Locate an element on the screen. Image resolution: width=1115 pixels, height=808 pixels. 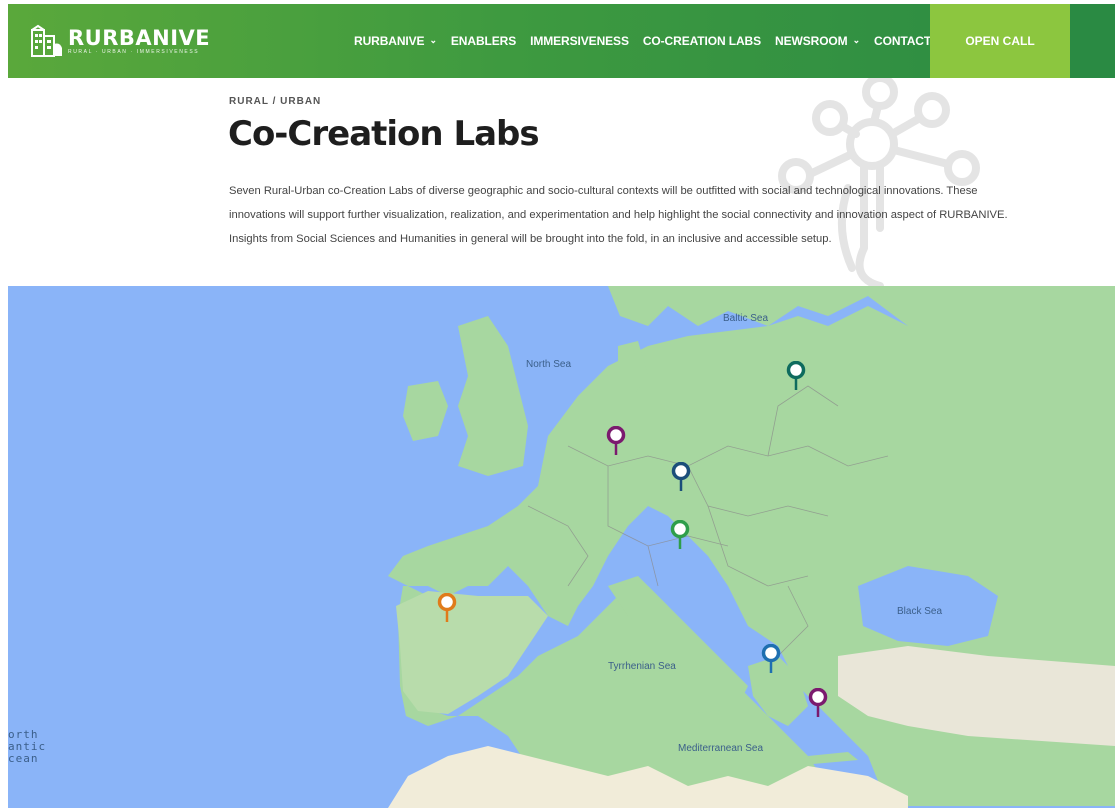
label-tyrrhenian-sea: Tyrrhenian Sea is located at coordinates (642, 666).